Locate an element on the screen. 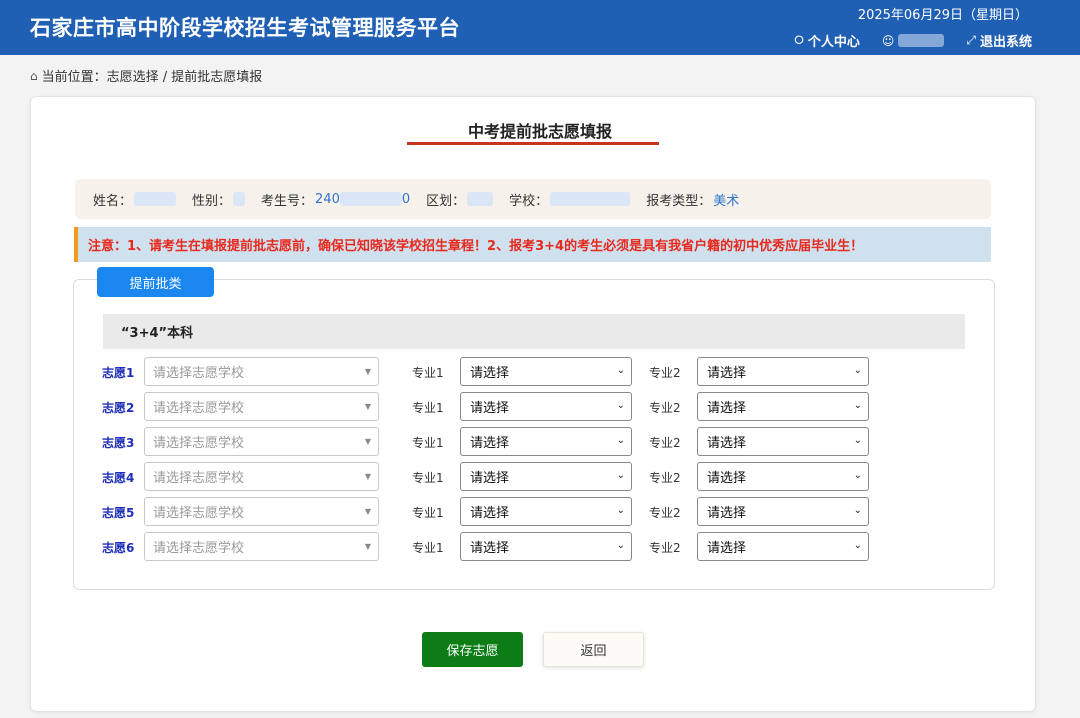  gender-value-masked is located at coordinates (239, 199).